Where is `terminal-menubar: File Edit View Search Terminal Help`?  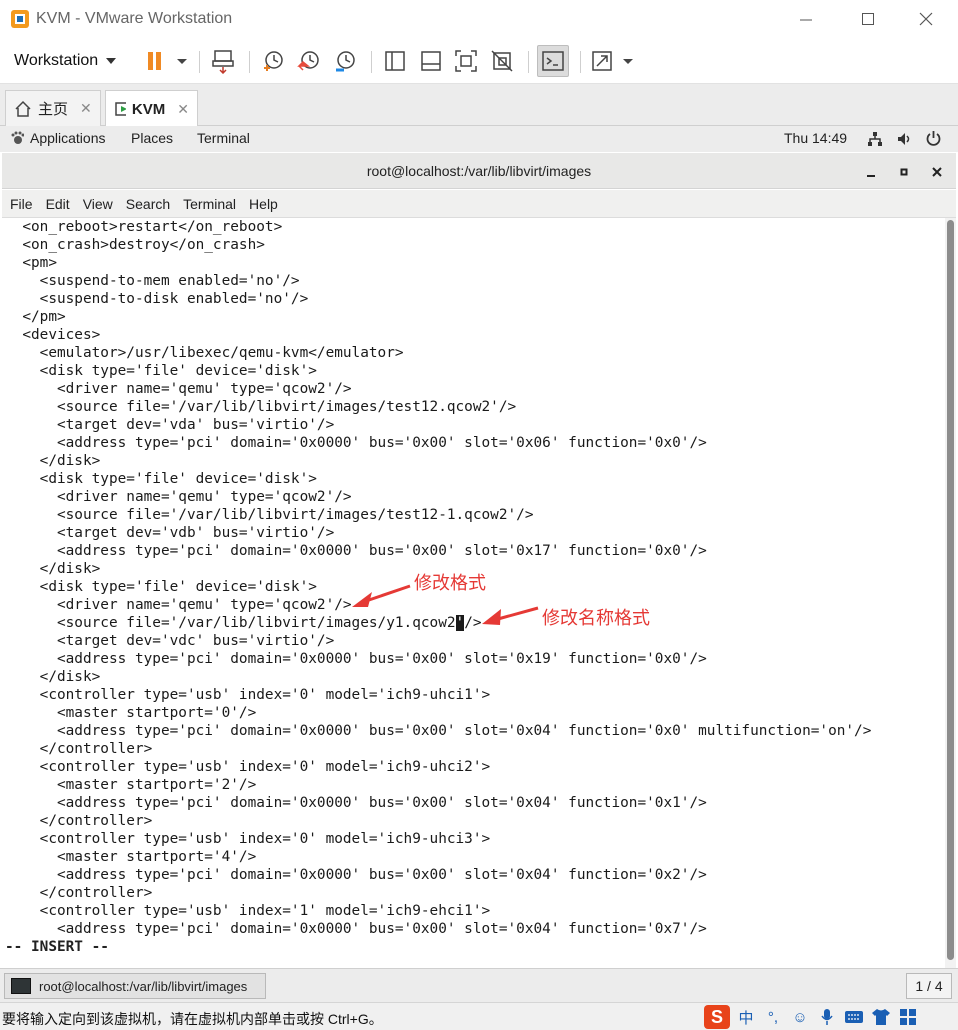 terminal-menubar: File Edit View Search Terminal Help is located at coordinates (479, 204).